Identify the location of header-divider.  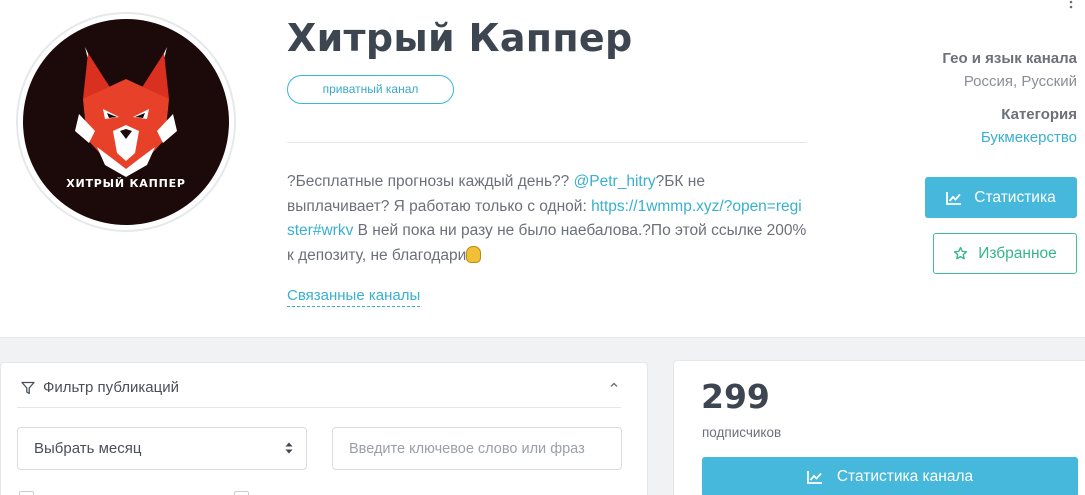
(547, 142).